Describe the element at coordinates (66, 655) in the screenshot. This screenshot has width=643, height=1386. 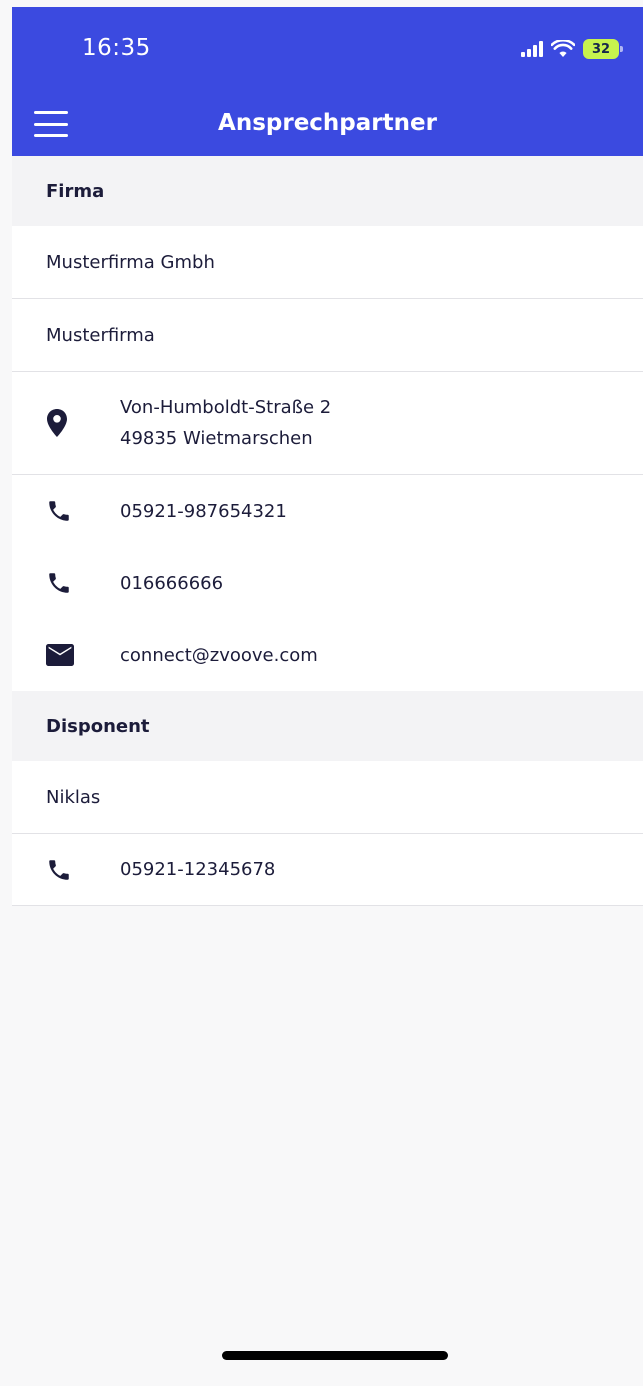
I see `email-icon` at that location.